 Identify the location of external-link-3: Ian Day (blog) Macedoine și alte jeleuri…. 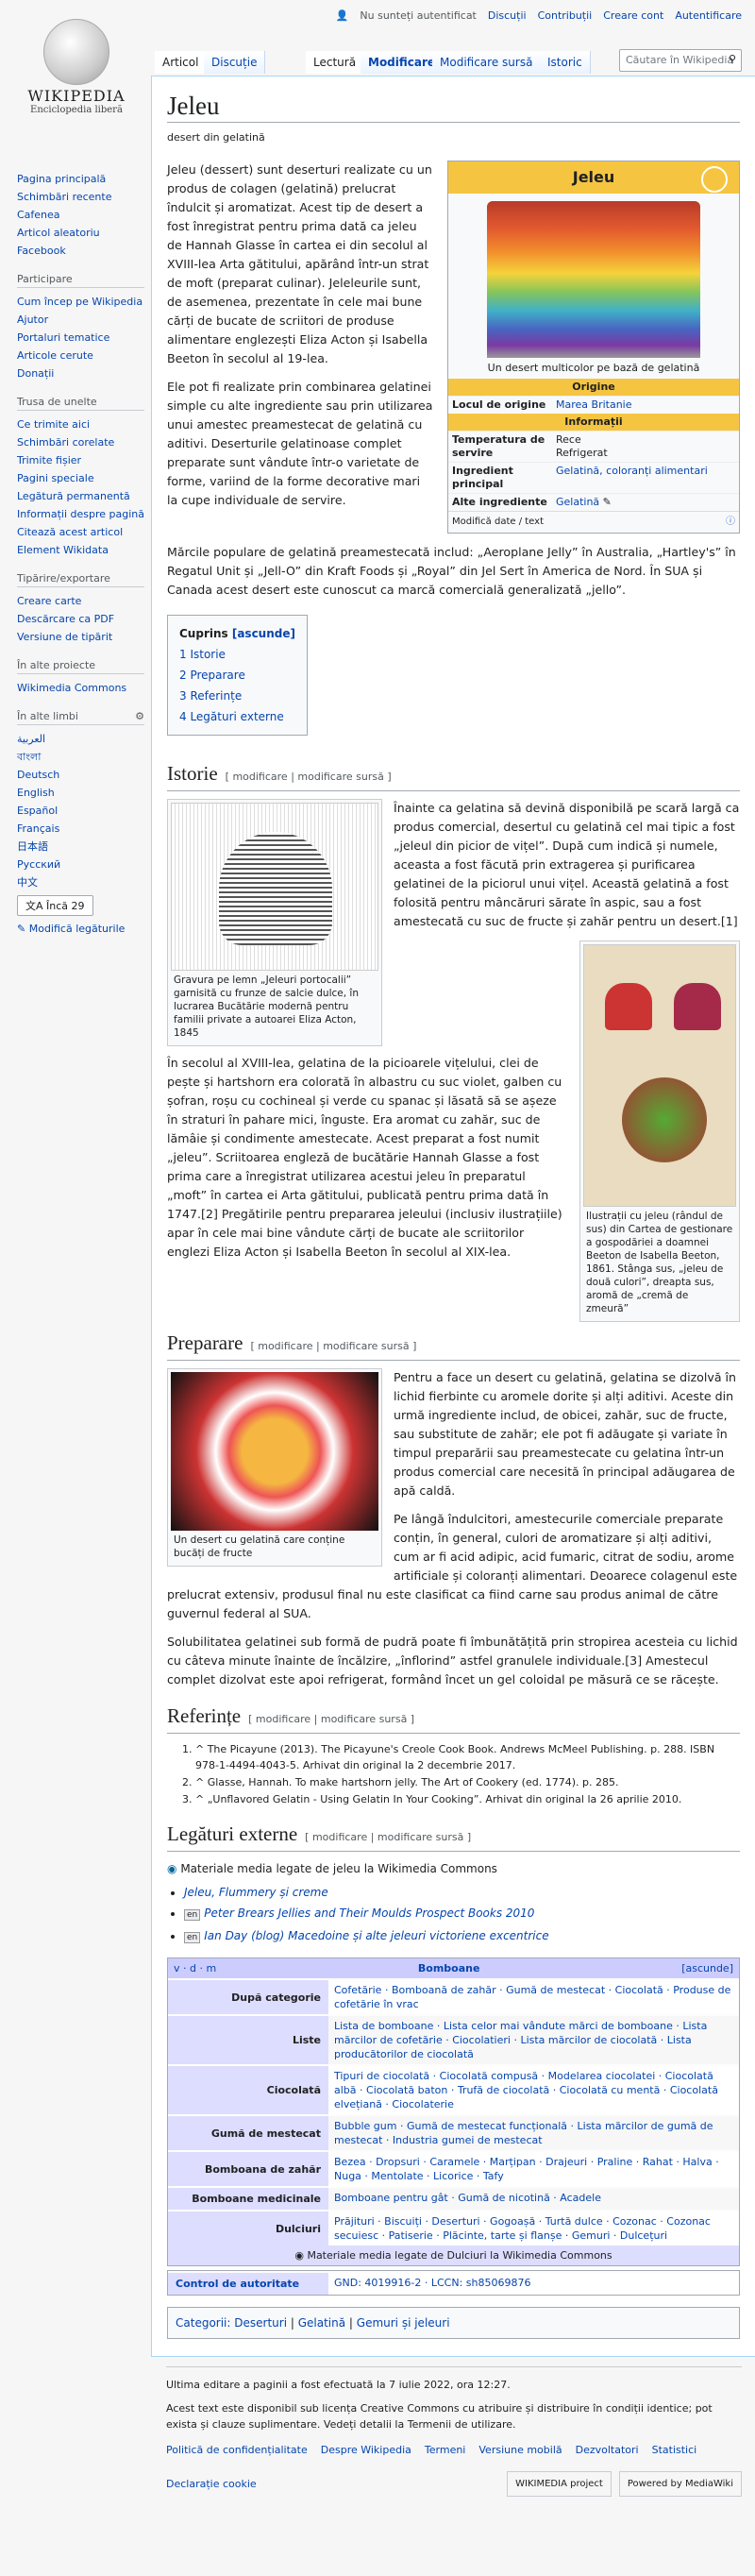
(376, 1936).